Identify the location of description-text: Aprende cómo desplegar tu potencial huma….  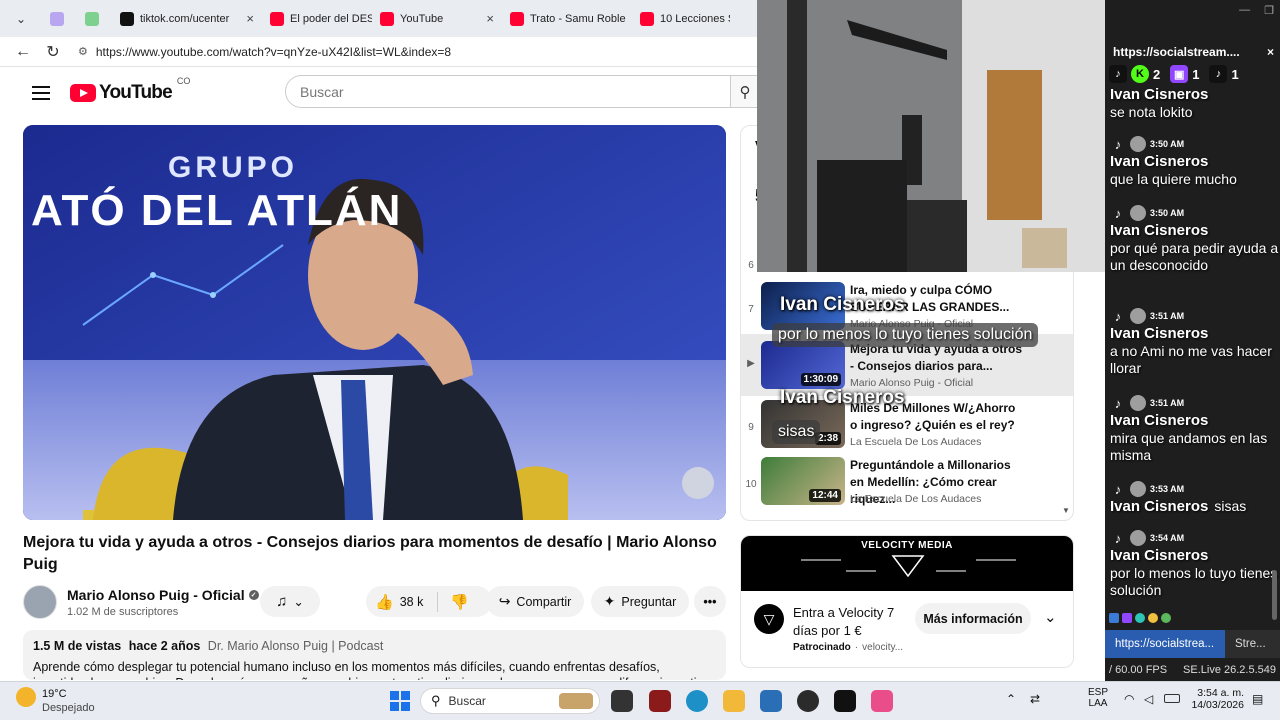
(369, 670).